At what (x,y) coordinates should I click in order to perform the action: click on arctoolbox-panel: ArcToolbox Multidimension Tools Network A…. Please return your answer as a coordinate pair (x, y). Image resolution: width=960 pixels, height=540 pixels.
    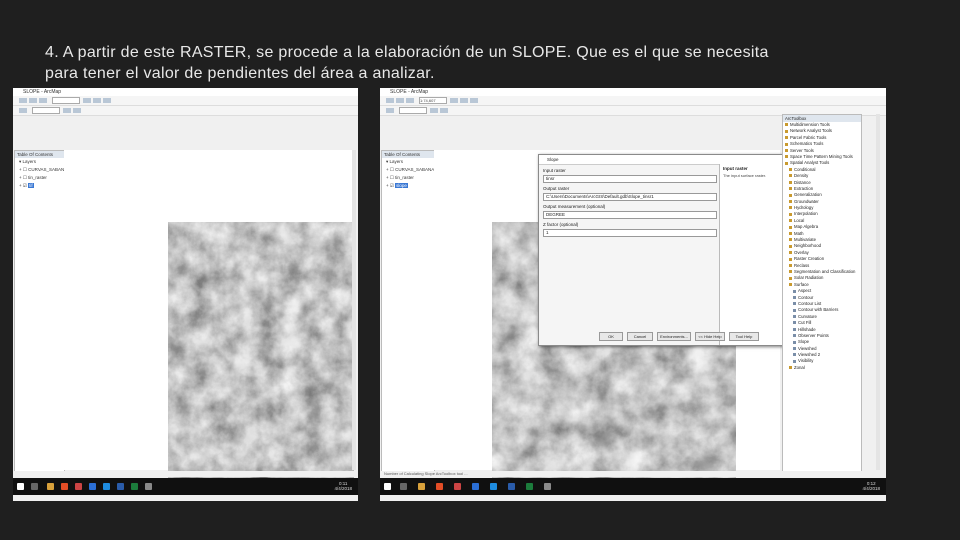
    Looking at the image, I should click on (822, 293).